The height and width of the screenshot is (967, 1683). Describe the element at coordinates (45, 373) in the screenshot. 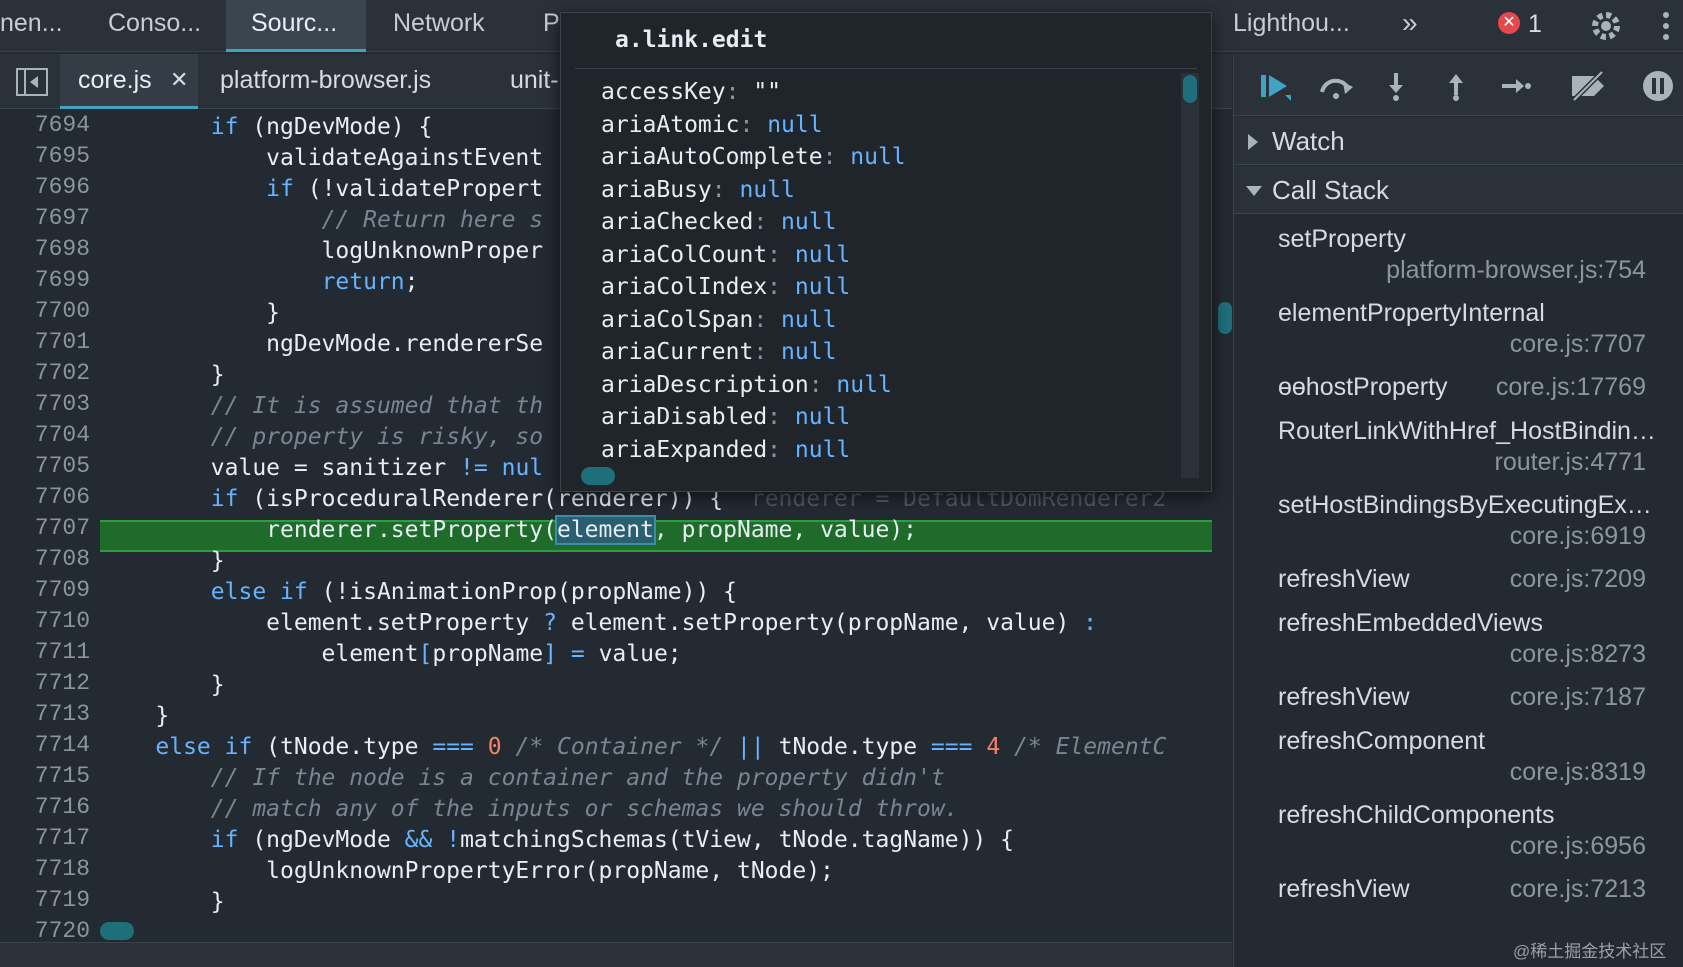

I see `line-number: 7702` at that location.